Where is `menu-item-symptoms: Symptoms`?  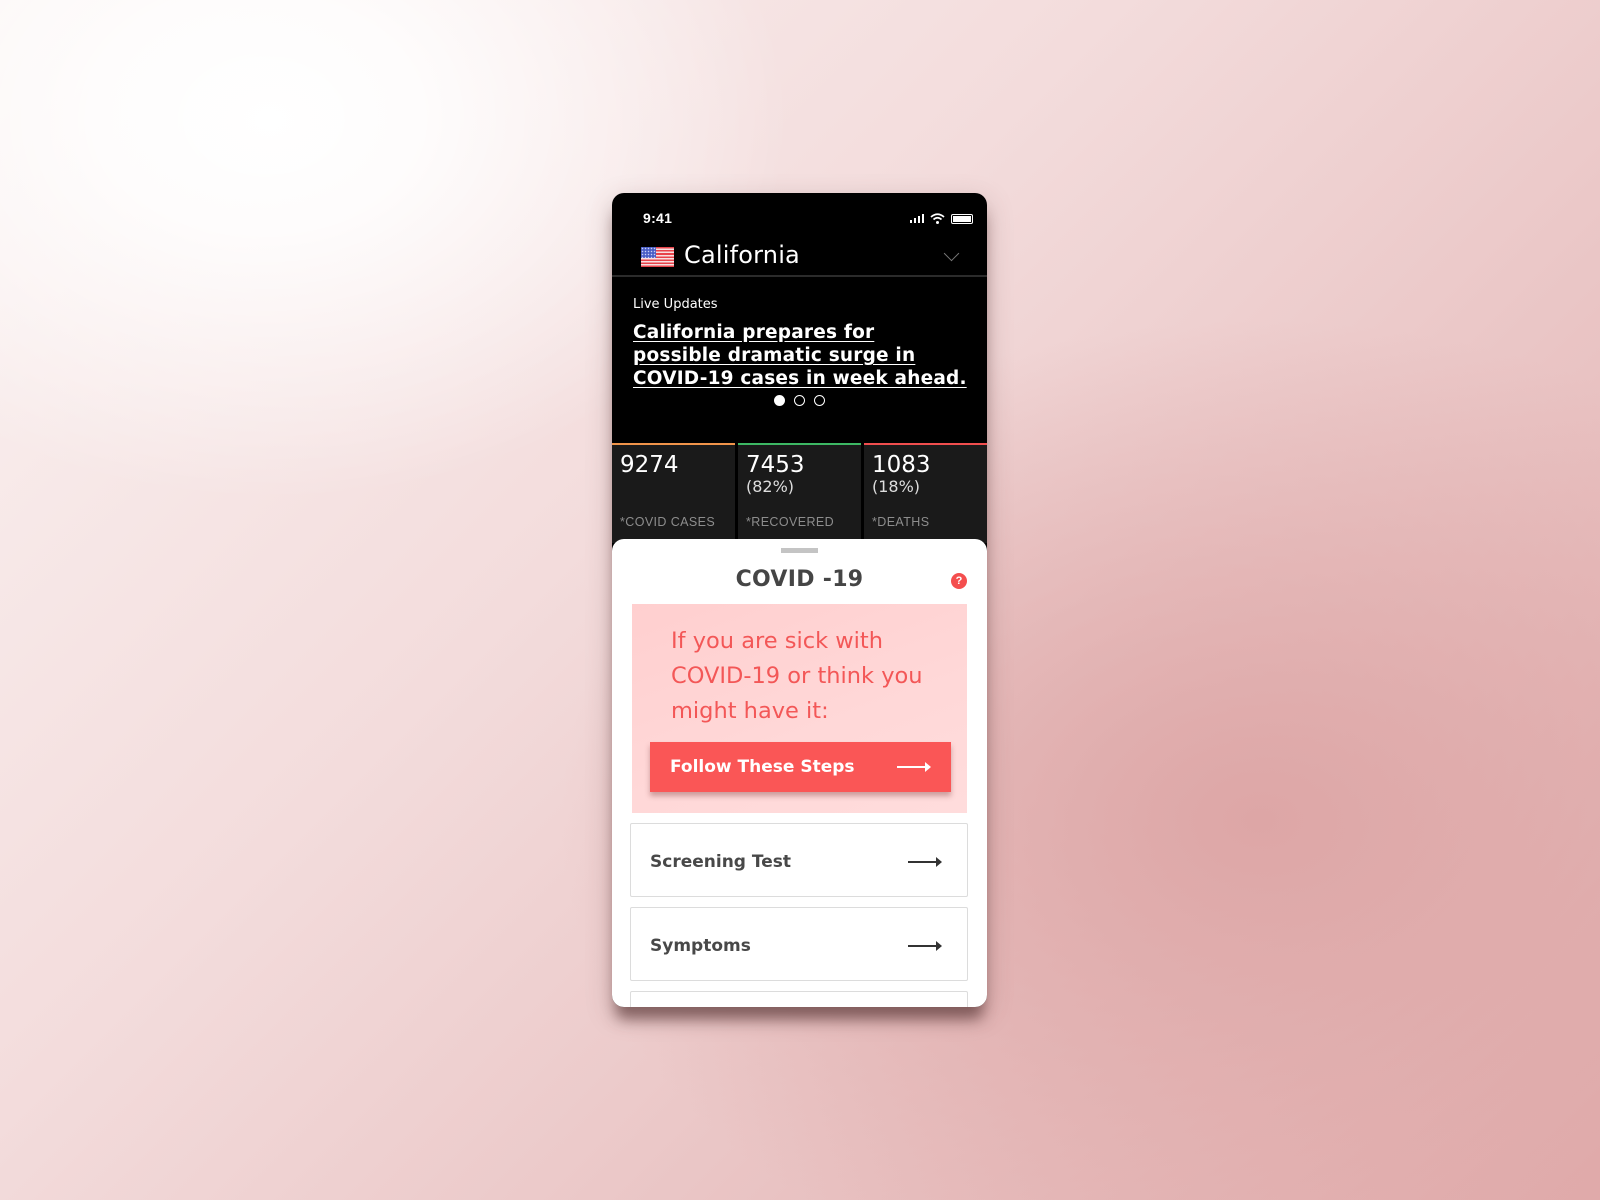 menu-item-symptoms: Symptoms is located at coordinates (799, 944).